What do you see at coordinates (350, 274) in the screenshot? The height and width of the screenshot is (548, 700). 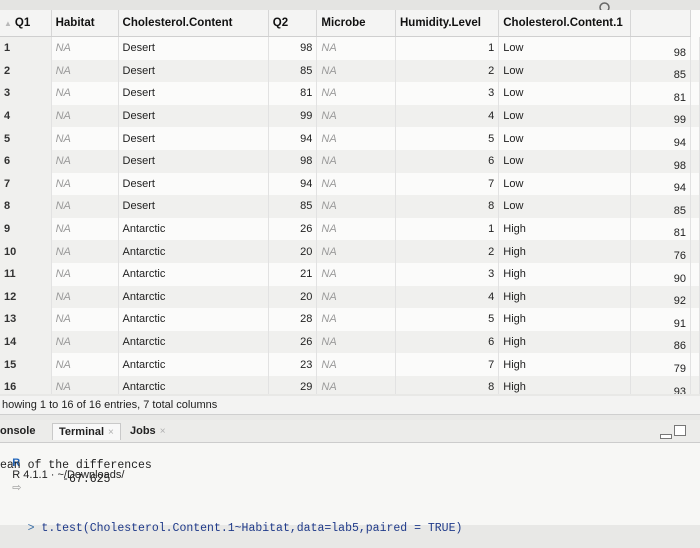 I see `table-row: 11 NA Antarctic 21 NA 3 High 90` at bounding box center [350, 274].